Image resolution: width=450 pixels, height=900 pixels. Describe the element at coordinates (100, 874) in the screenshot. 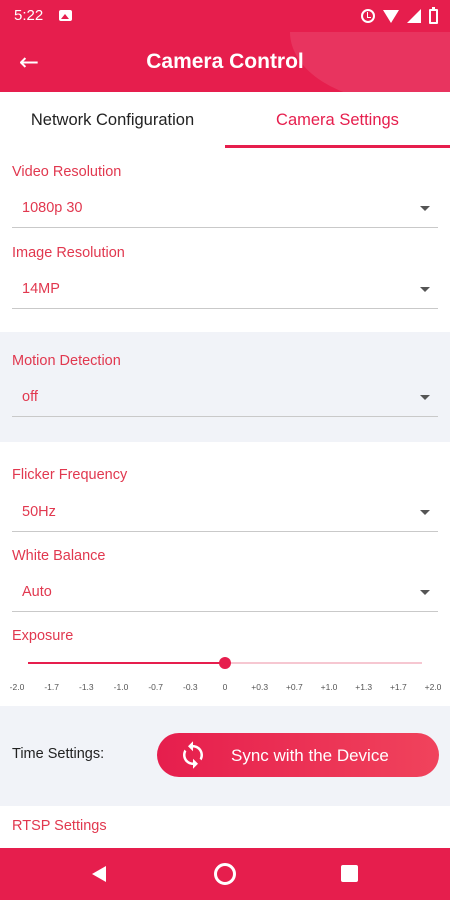

I see `nav-back-icon` at that location.